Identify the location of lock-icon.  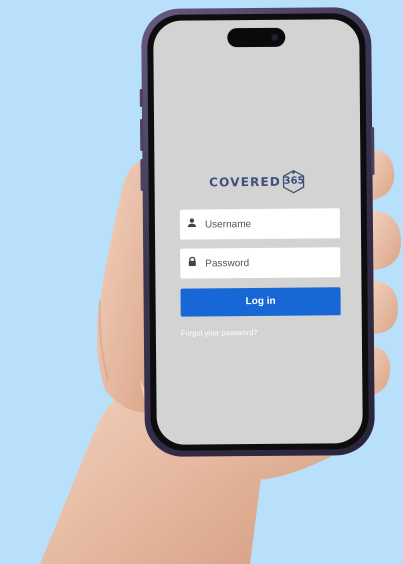
(192, 261).